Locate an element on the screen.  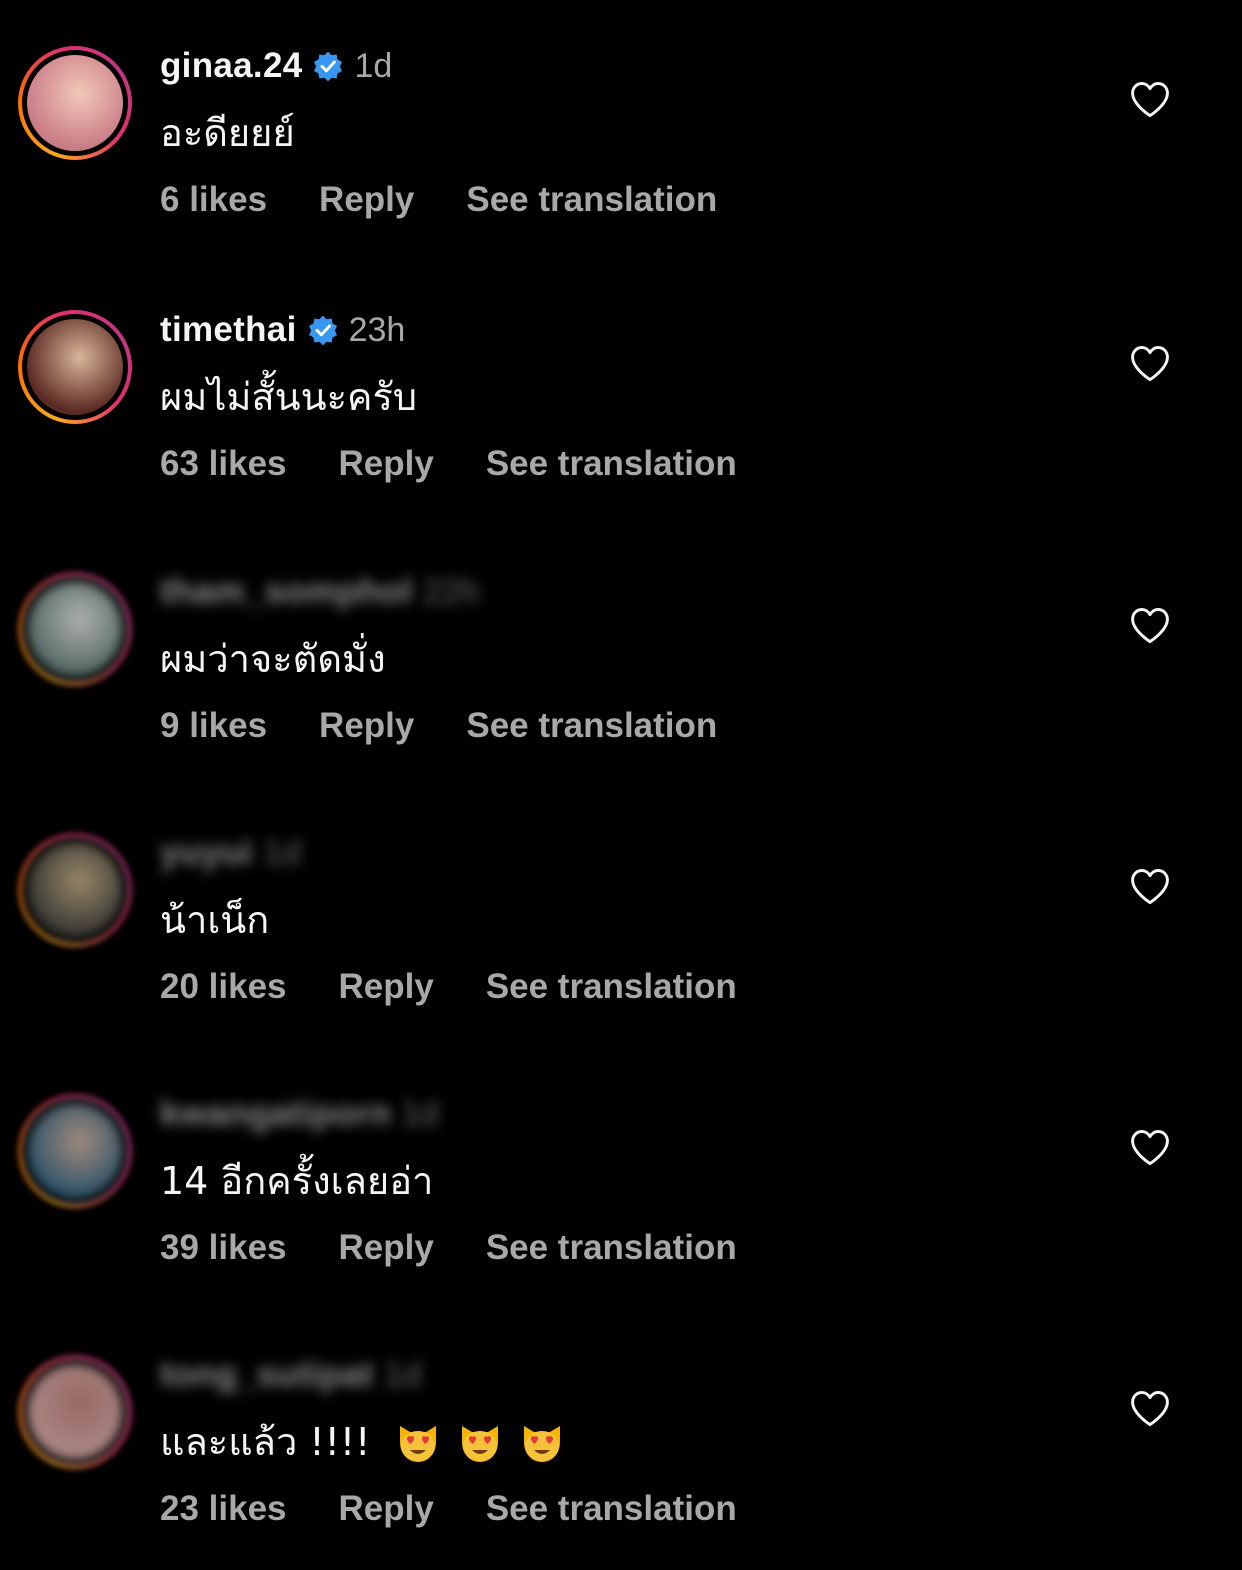
comment-text-content: 14 อีกครั้งเลยอ่า is located at coordinates (297, 1181).